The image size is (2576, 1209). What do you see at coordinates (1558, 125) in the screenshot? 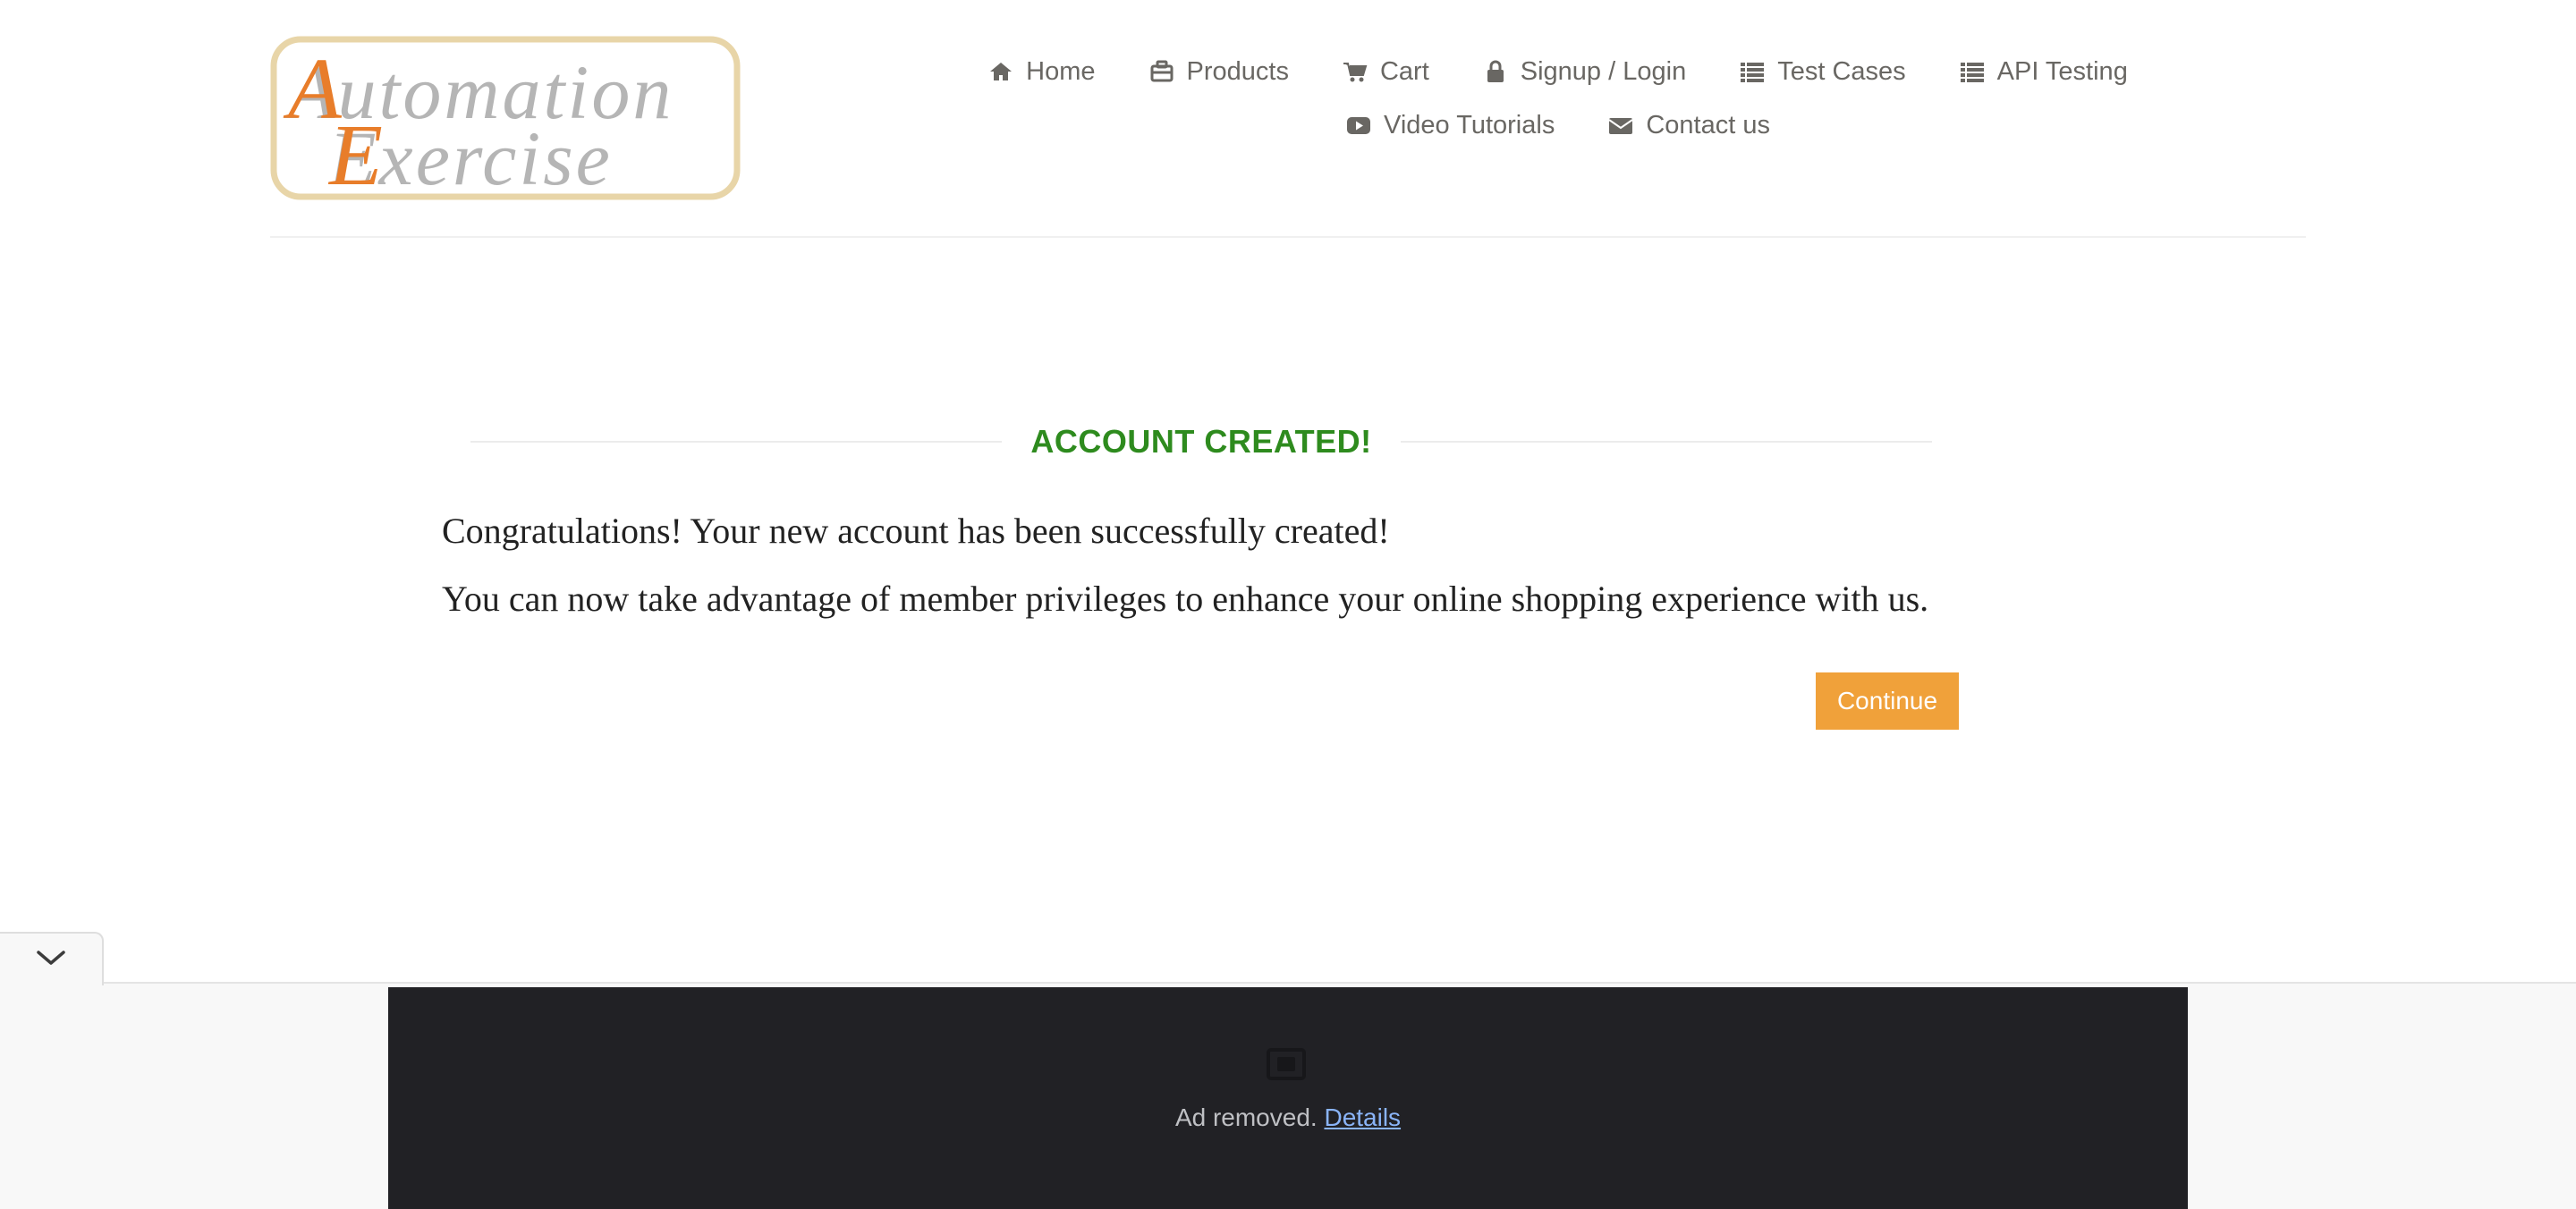
I see `nav-row-2: Video Tutorials Contact us` at bounding box center [1558, 125].